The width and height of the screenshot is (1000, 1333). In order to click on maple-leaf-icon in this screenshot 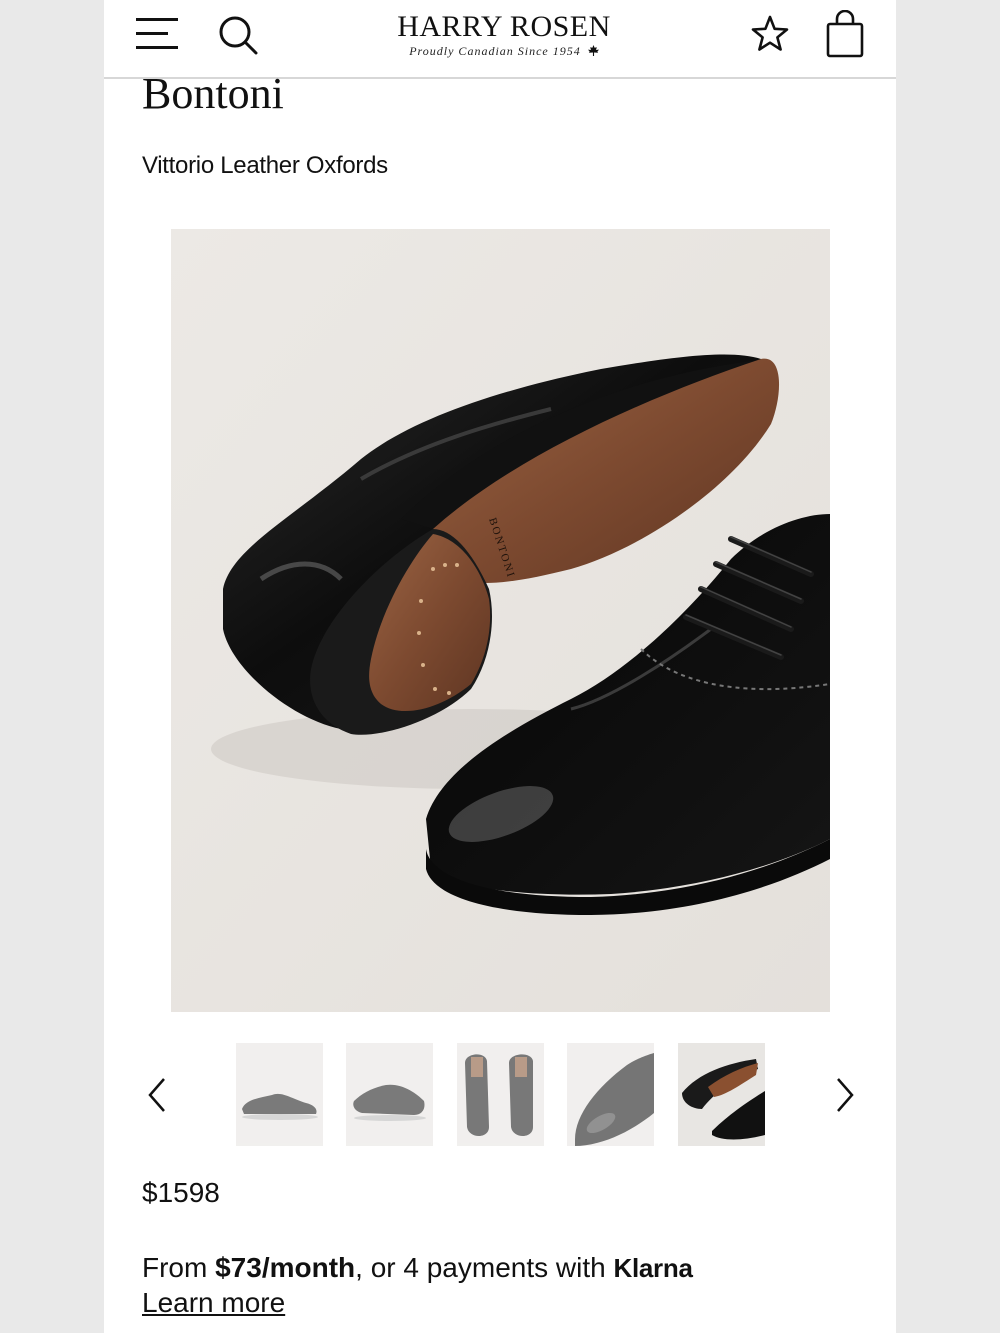, I will do `click(593, 50)`.